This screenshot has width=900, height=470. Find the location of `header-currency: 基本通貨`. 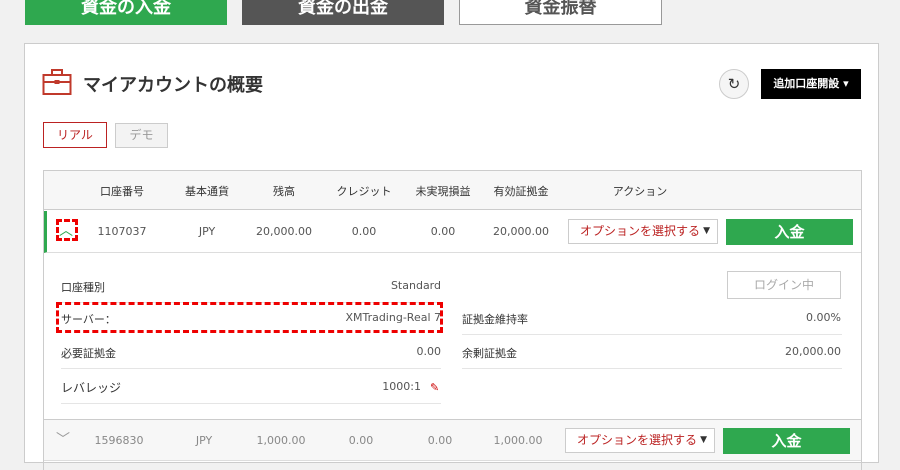

header-currency: 基本通貨 is located at coordinates (207, 191).